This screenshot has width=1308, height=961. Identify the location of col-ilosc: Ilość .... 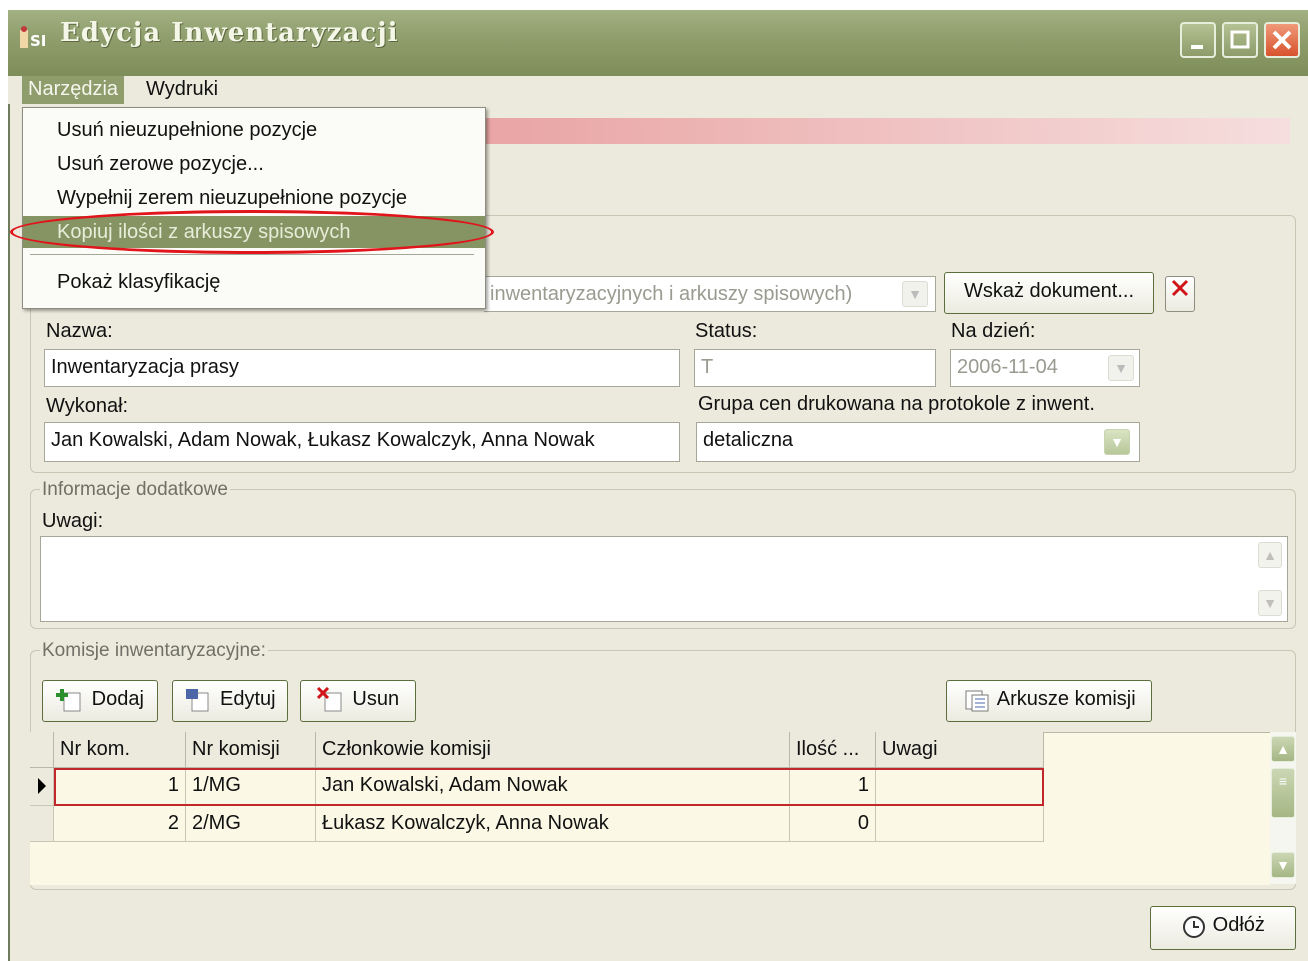
(833, 750).